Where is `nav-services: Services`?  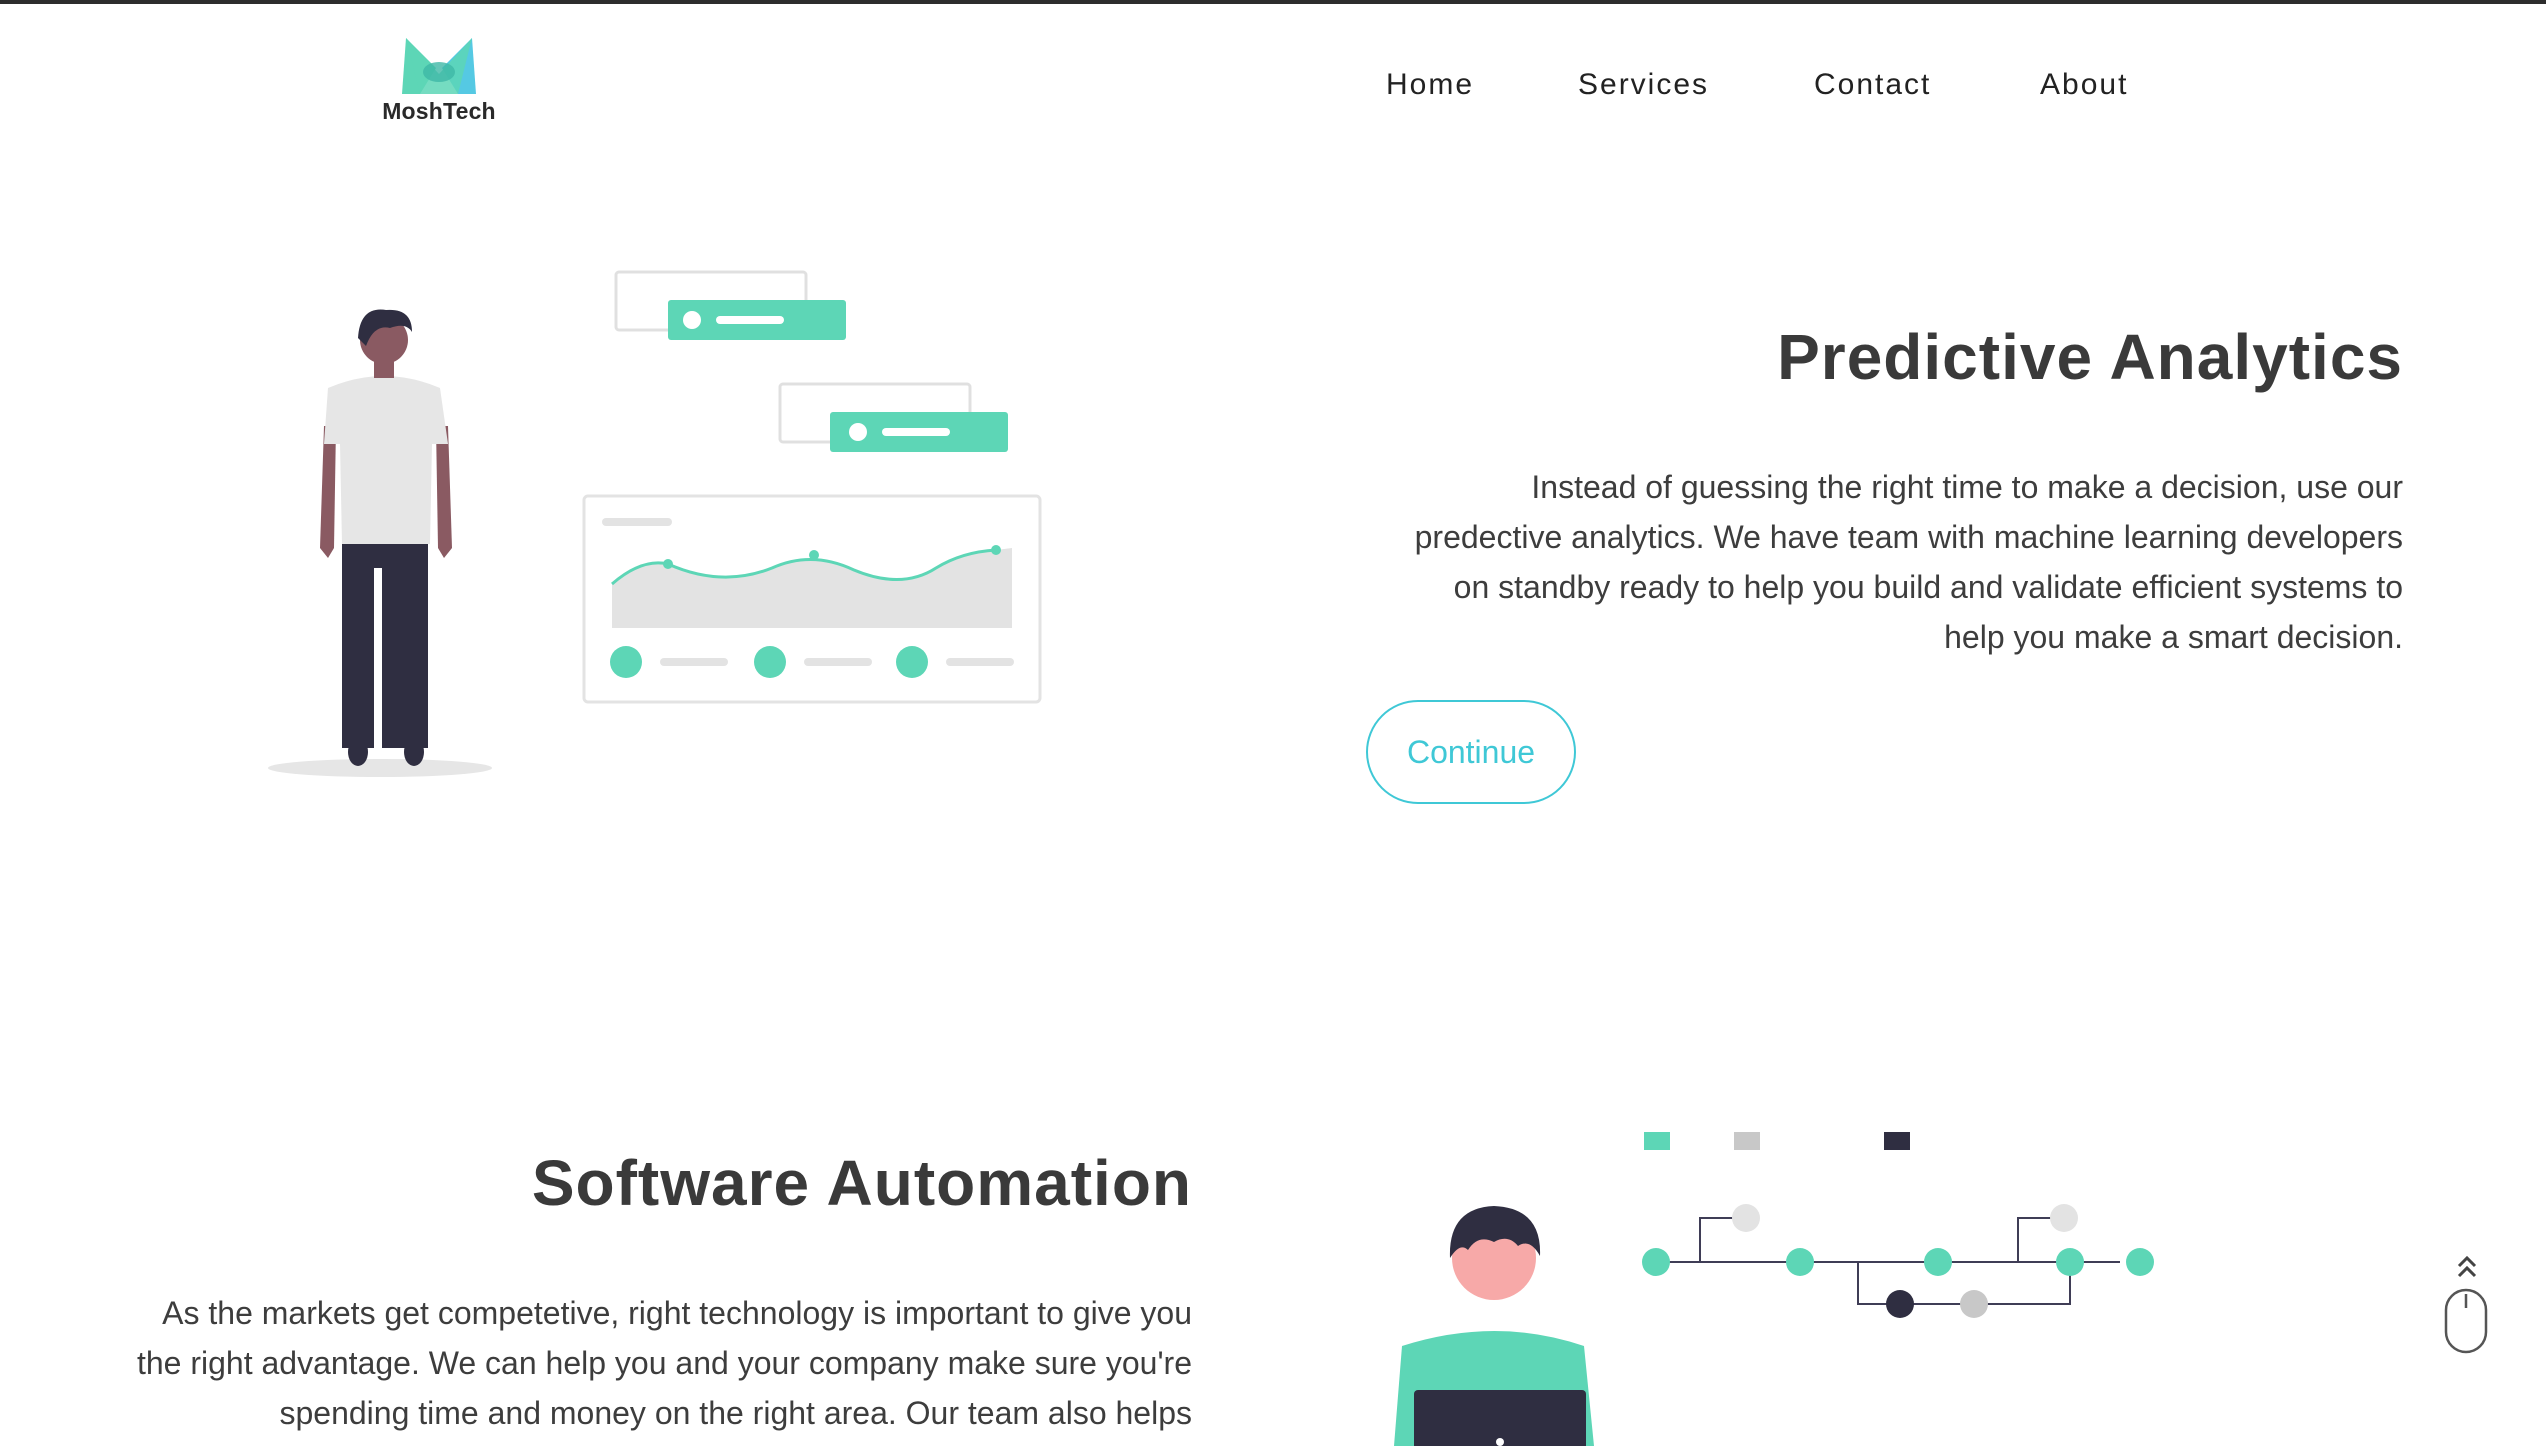 nav-services: Services is located at coordinates (1643, 85).